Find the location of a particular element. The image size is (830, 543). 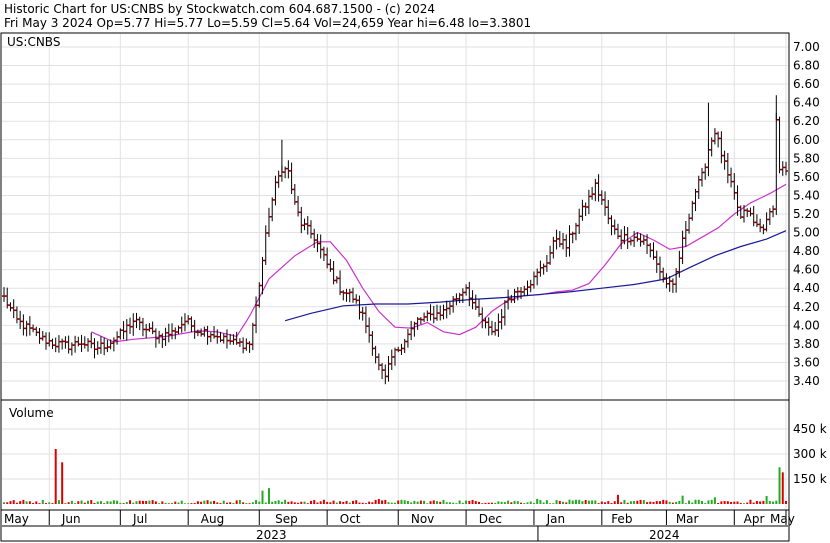

price-tick-label: 4.20 is located at coordinates (806, 307).